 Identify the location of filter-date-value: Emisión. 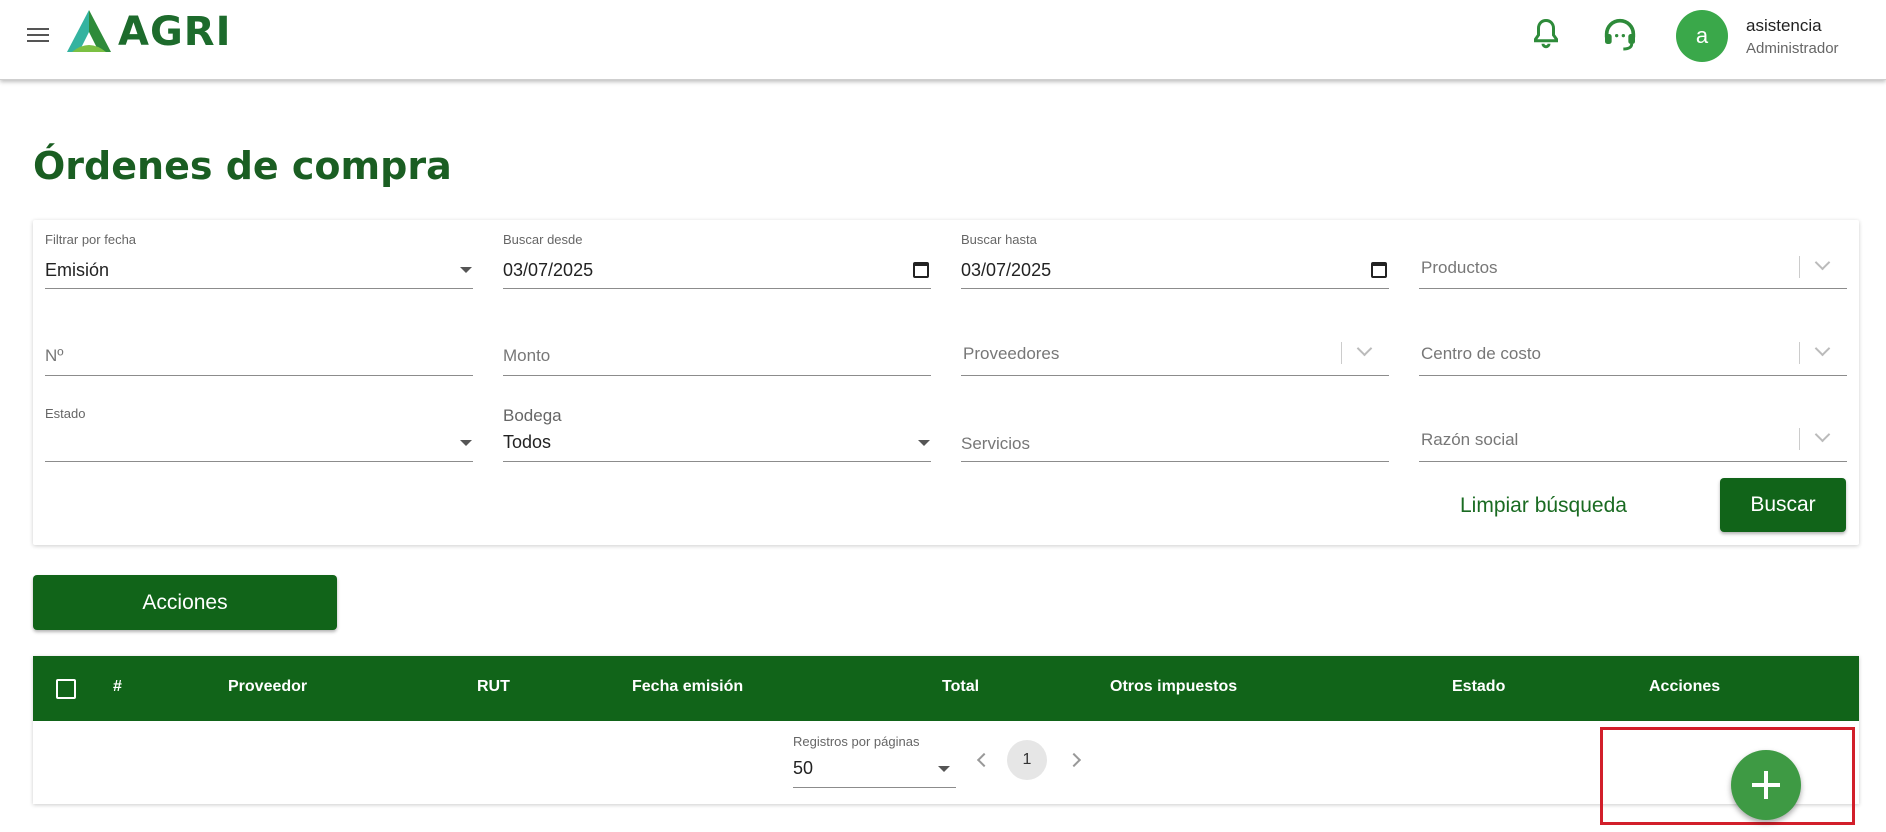
(77, 270).